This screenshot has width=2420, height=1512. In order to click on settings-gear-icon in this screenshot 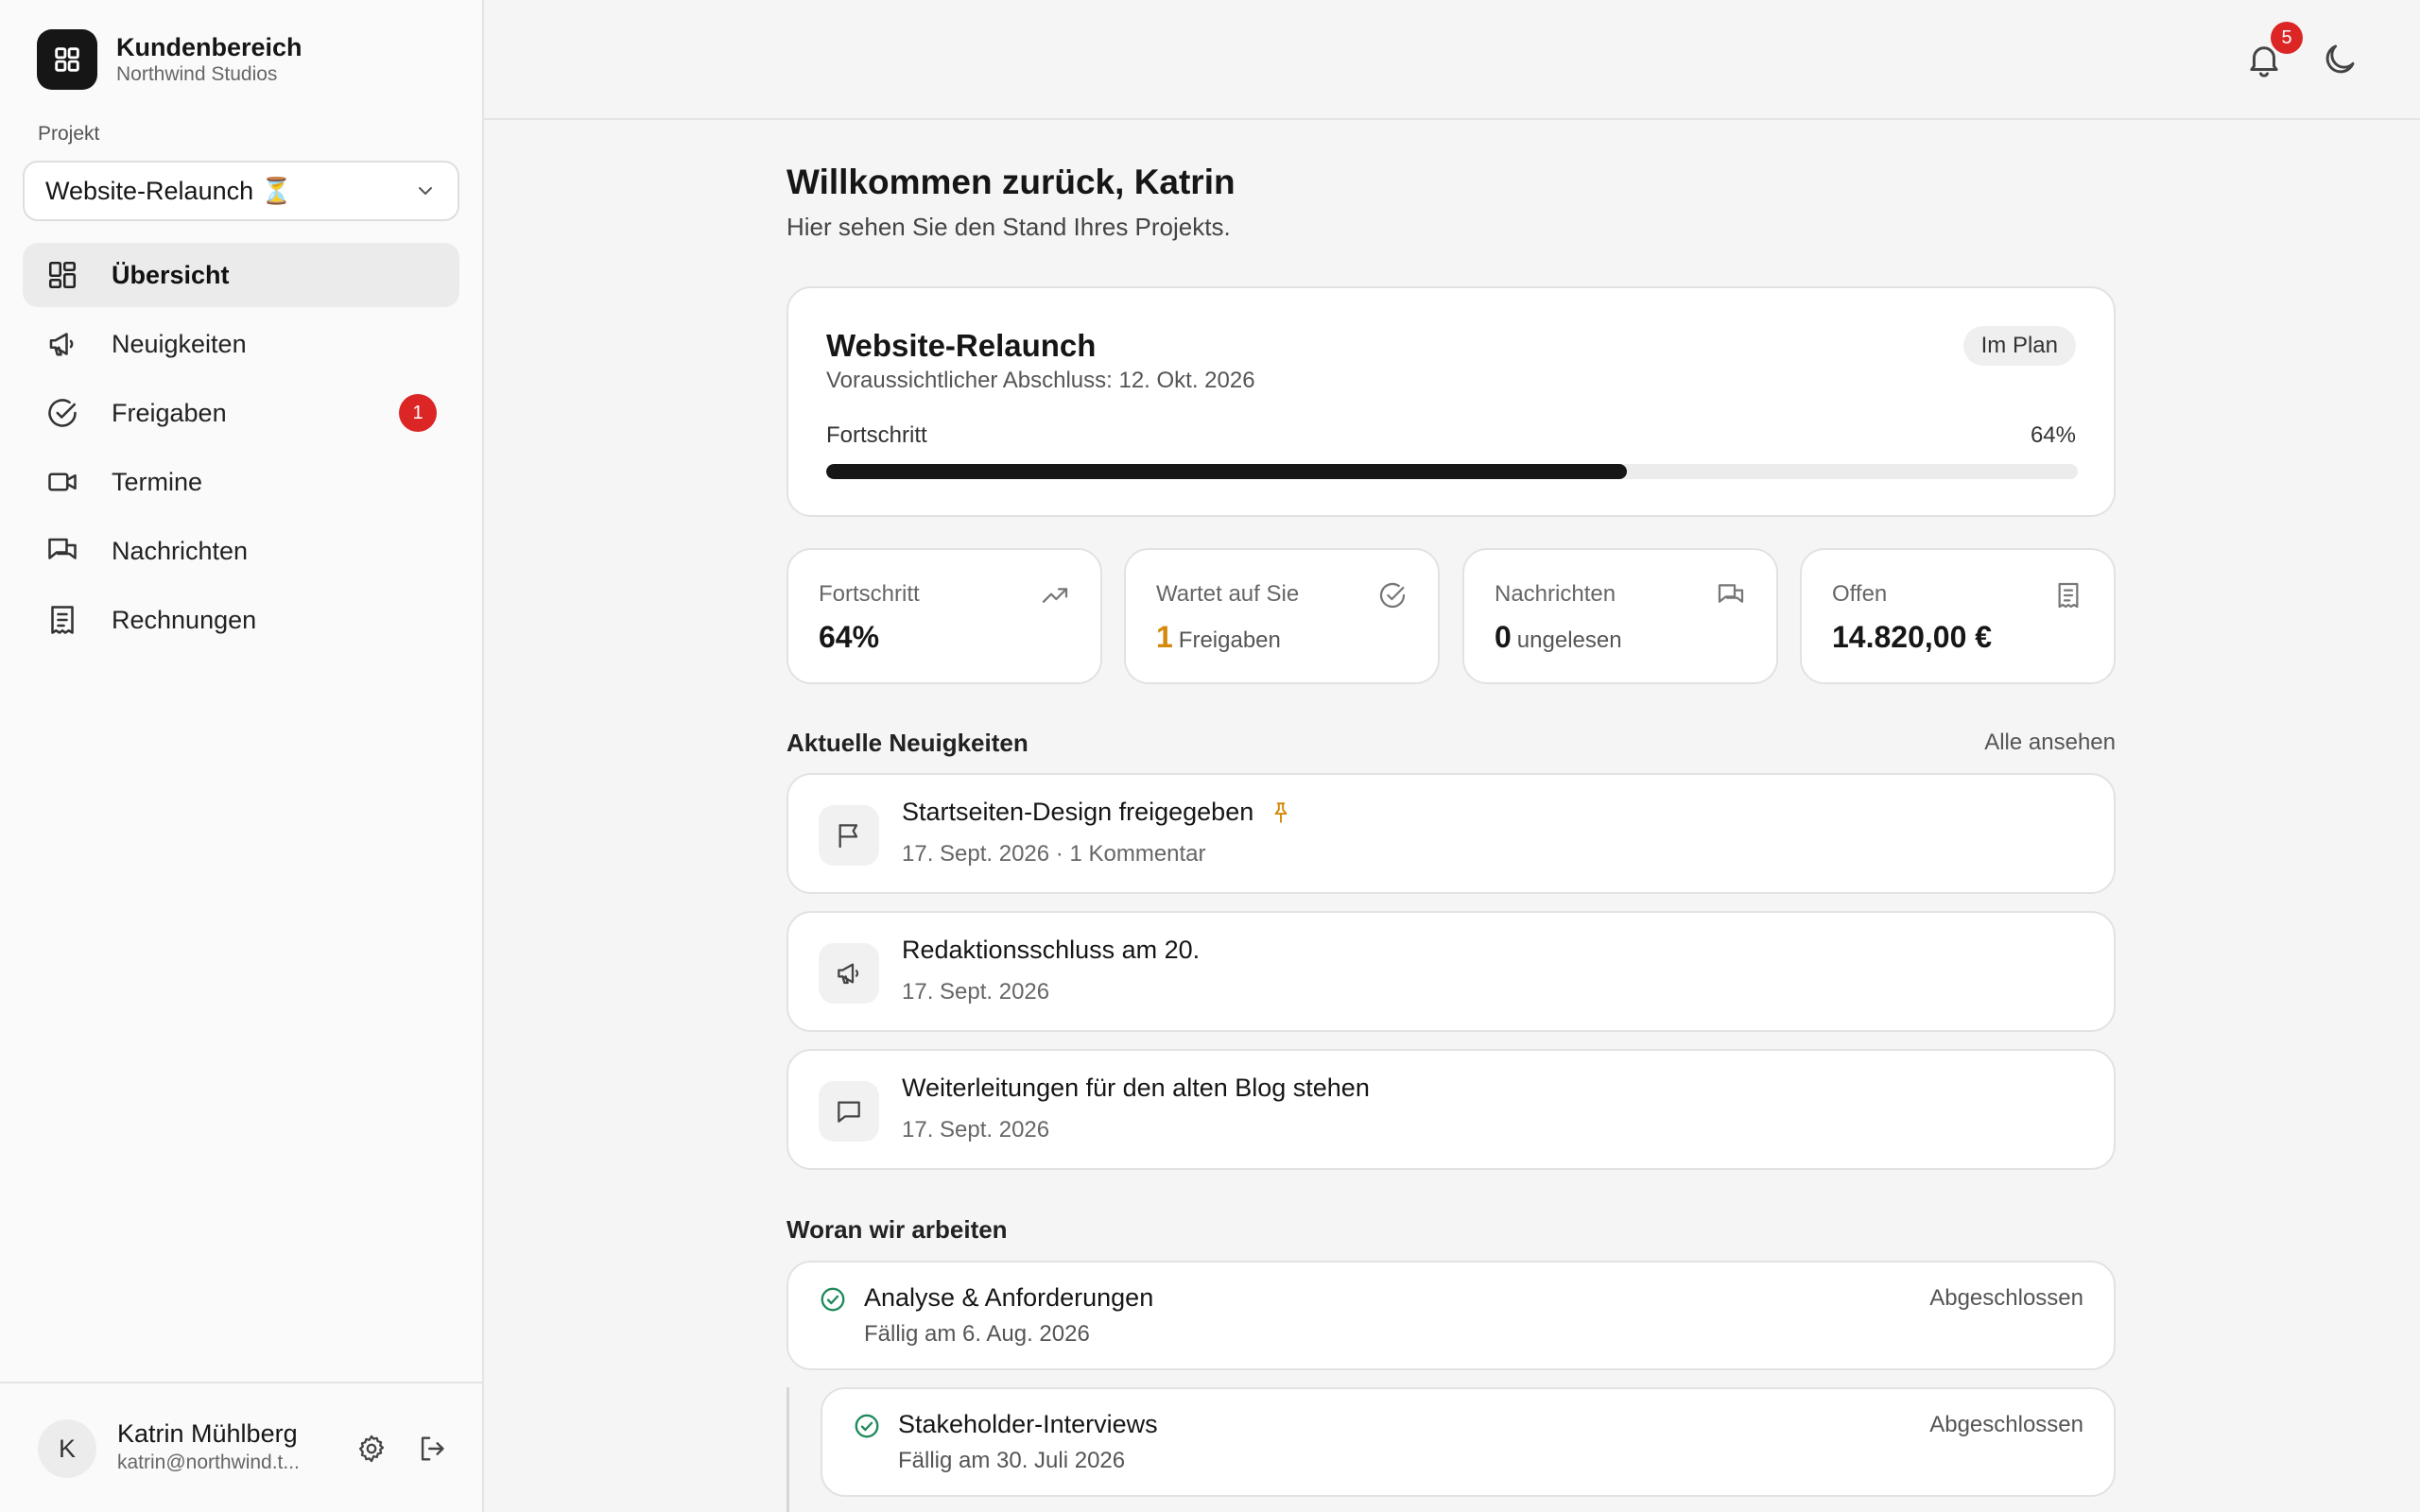, I will do `click(371, 1449)`.